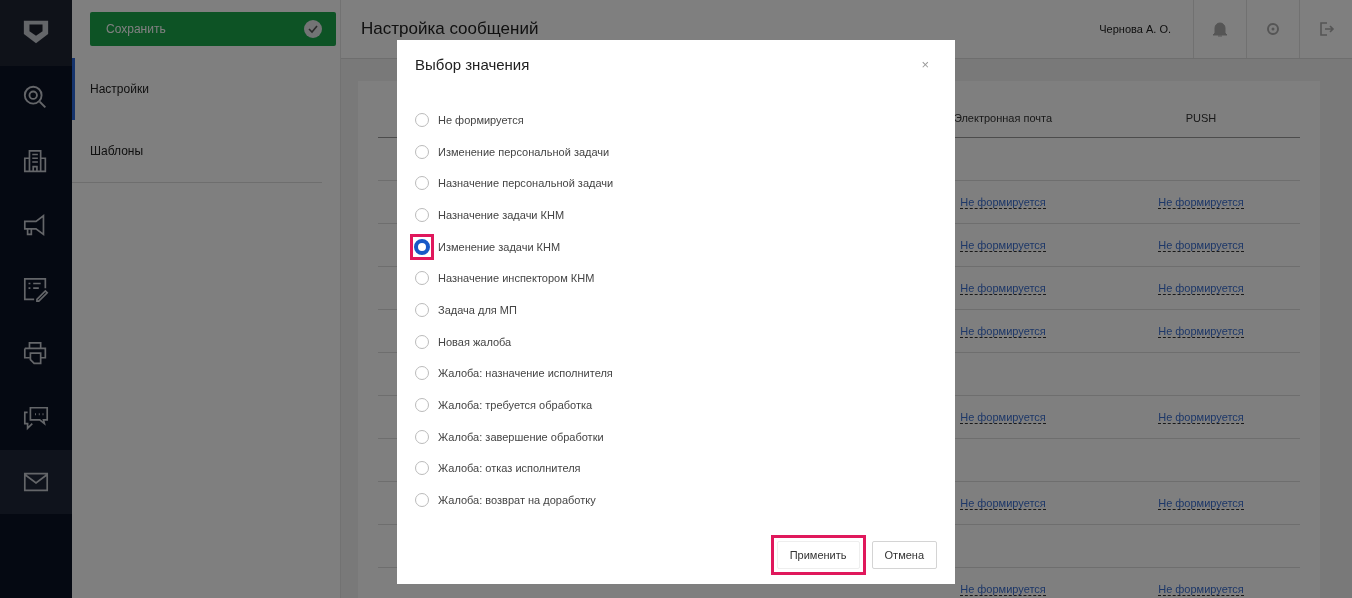  I want to click on settings-nav-item: Шаблоны, so click(197, 151).